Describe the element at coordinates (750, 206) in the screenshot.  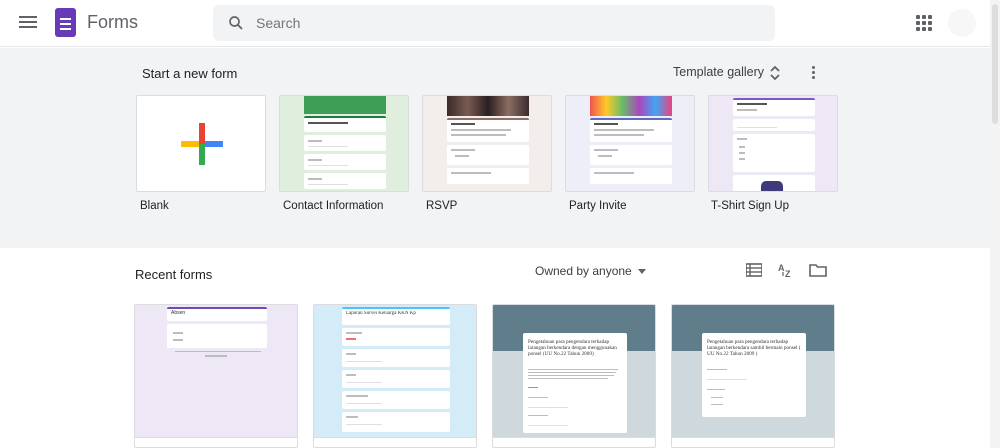
I see `template-label-tshirt-sign-up: T-Shirt Sign Up` at that location.